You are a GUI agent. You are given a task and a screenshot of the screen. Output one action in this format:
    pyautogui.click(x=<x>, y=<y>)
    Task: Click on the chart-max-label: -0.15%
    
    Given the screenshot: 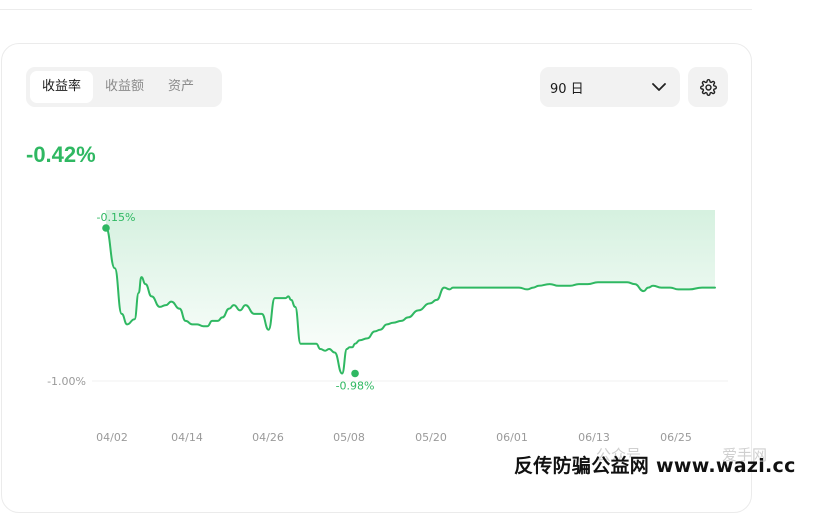 What is the action you would take?
    pyautogui.click(x=116, y=217)
    